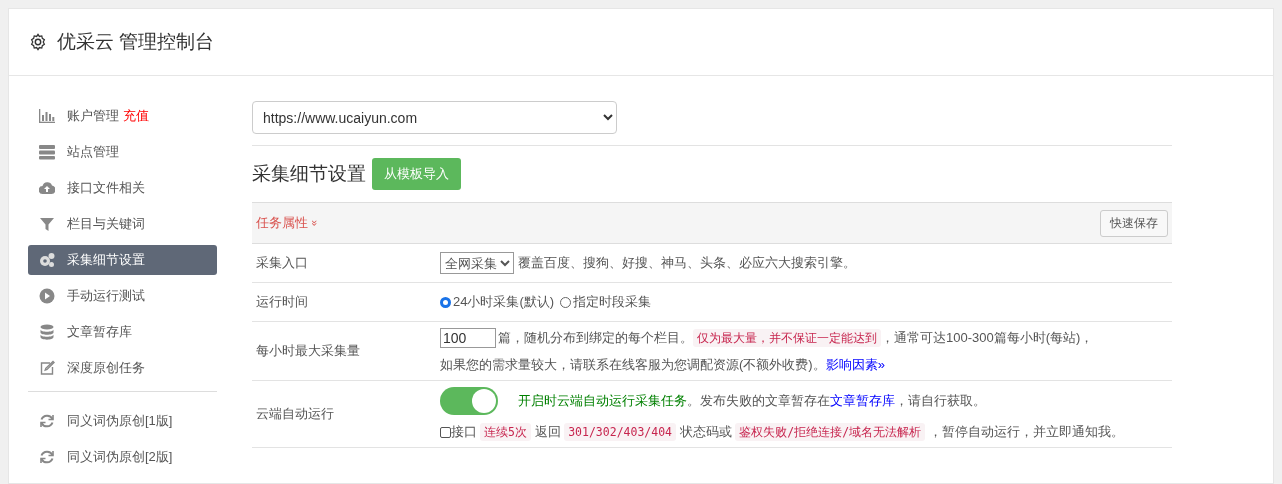 Image resolution: width=1282 pixels, height=484 pixels. I want to click on field-label: 运行时间, so click(282, 302).